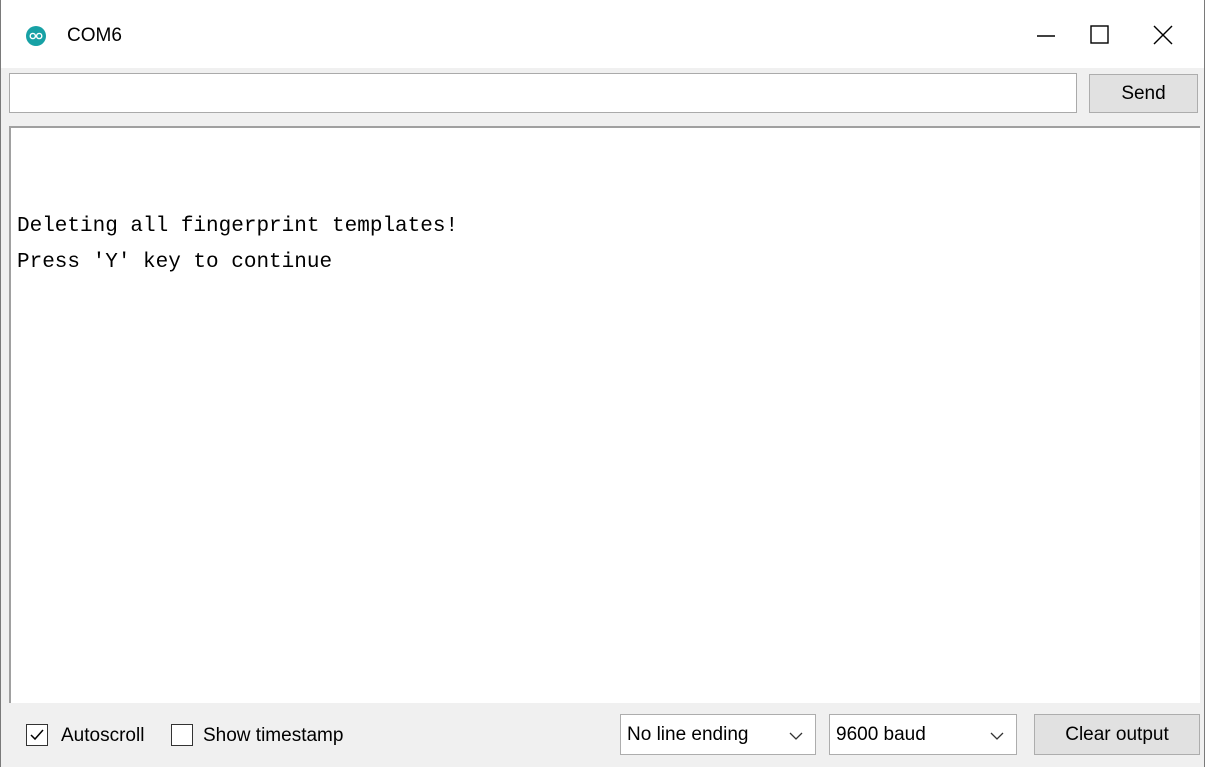 The width and height of the screenshot is (1205, 767). I want to click on show-timestamp-label: Show timestamp, so click(273, 736).